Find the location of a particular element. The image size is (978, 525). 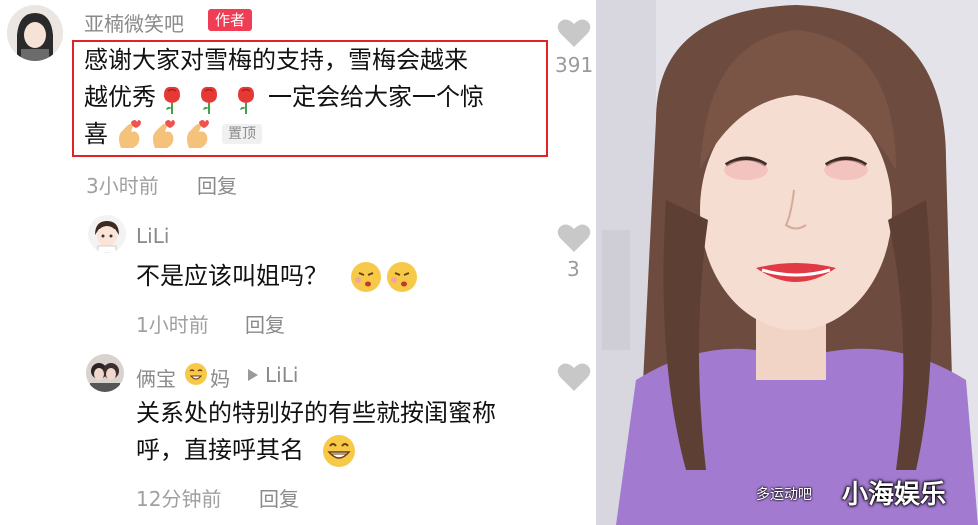

play-arrow-icon is located at coordinates (253, 375).